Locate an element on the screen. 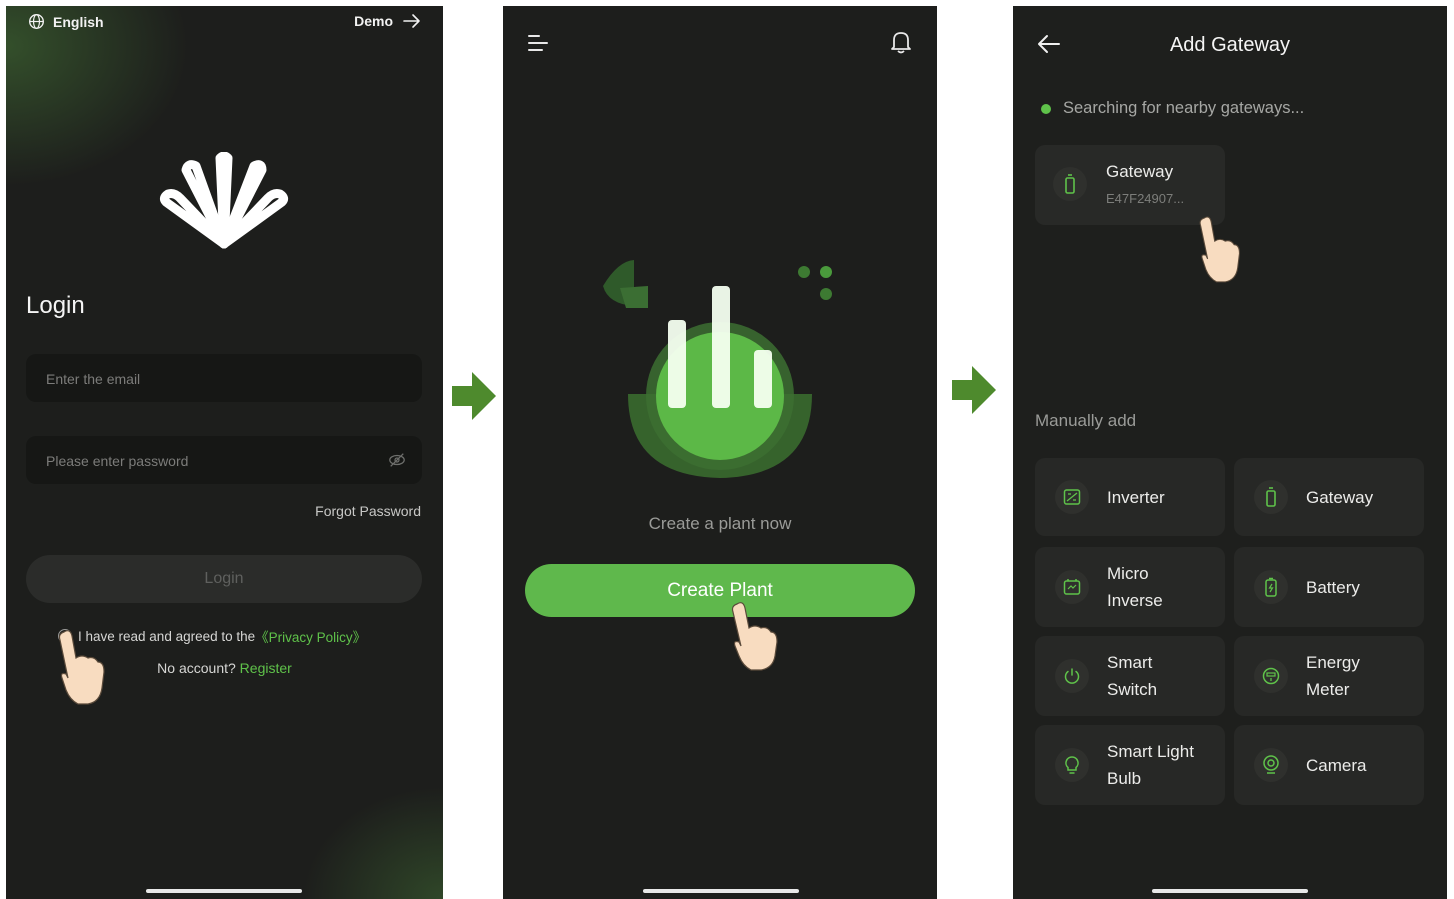 This screenshot has width=1454, height=899. found-gateway-name: Gateway is located at coordinates (1140, 171).